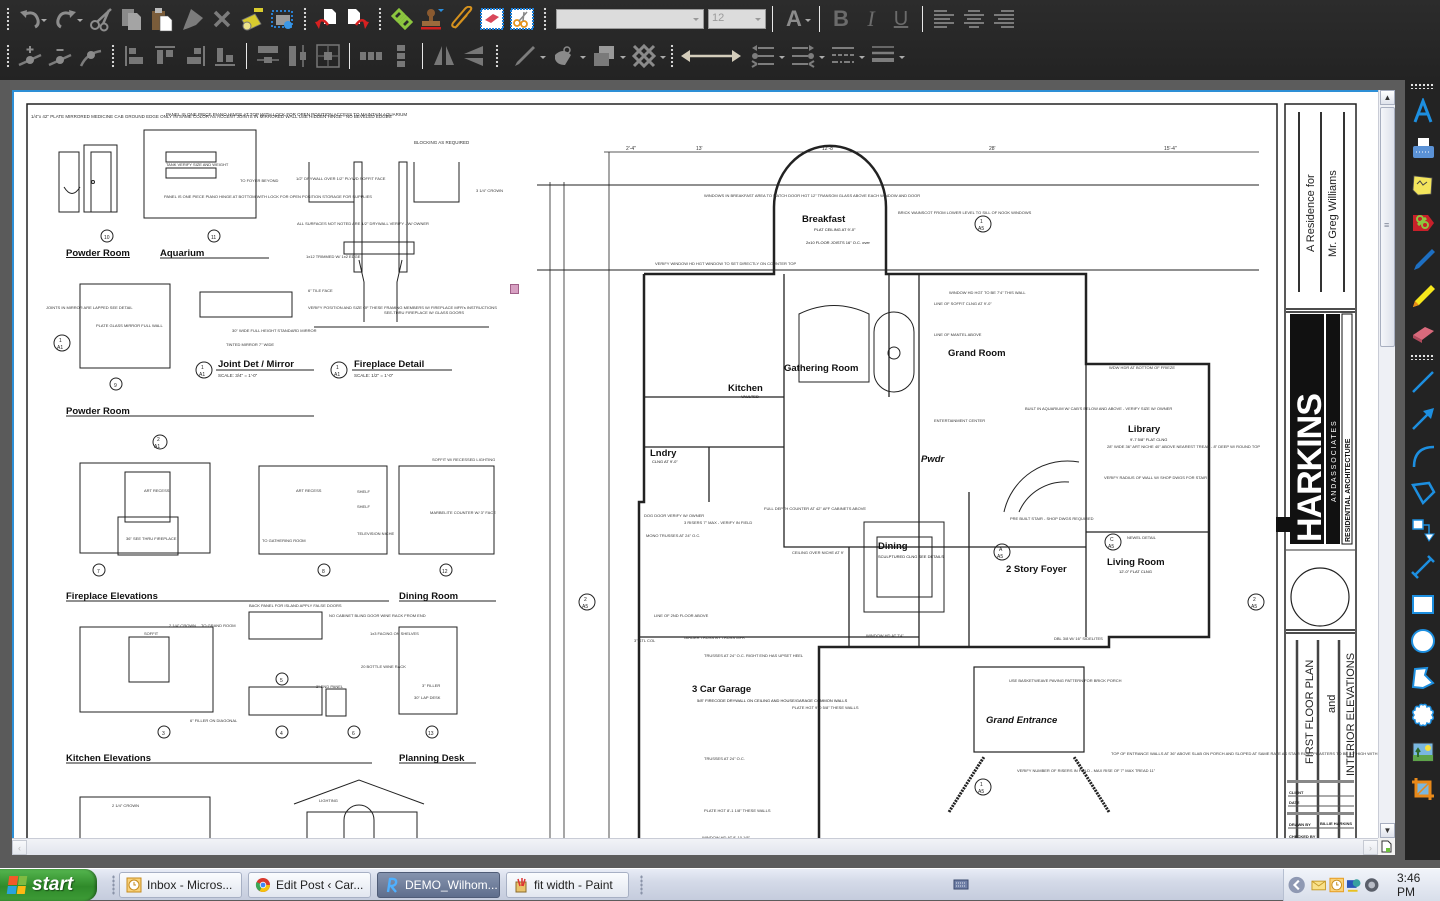 Image resolution: width=1440 pixels, height=901 pixels. What do you see at coordinates (30, 56) in the screenshot?
I see `add-vertex-button` at bounding box center [30, 56].